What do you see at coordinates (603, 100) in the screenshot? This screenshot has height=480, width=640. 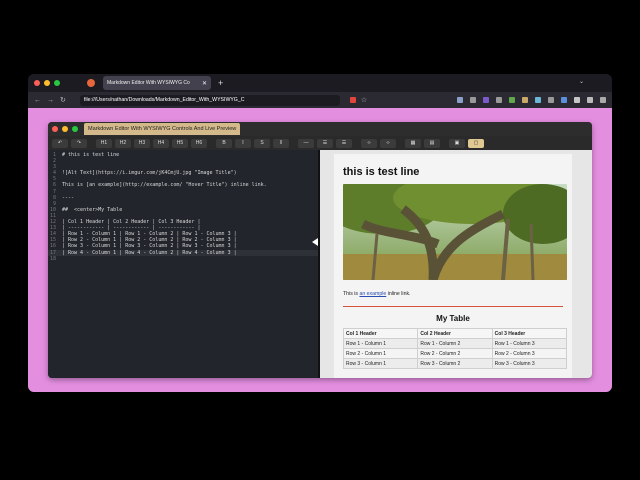 I see `menu-icon` at bounding box center [603, 100].